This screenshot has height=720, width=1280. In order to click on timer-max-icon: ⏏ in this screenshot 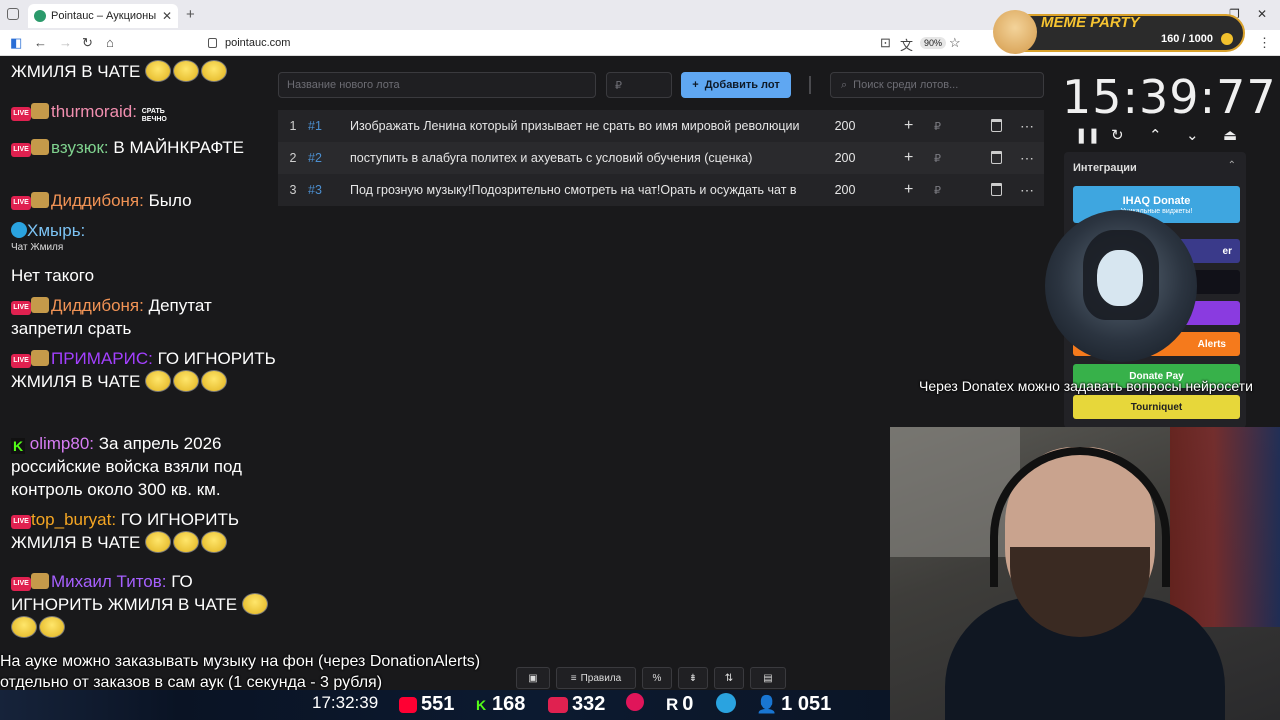, I will do `click(1230, 135)`.